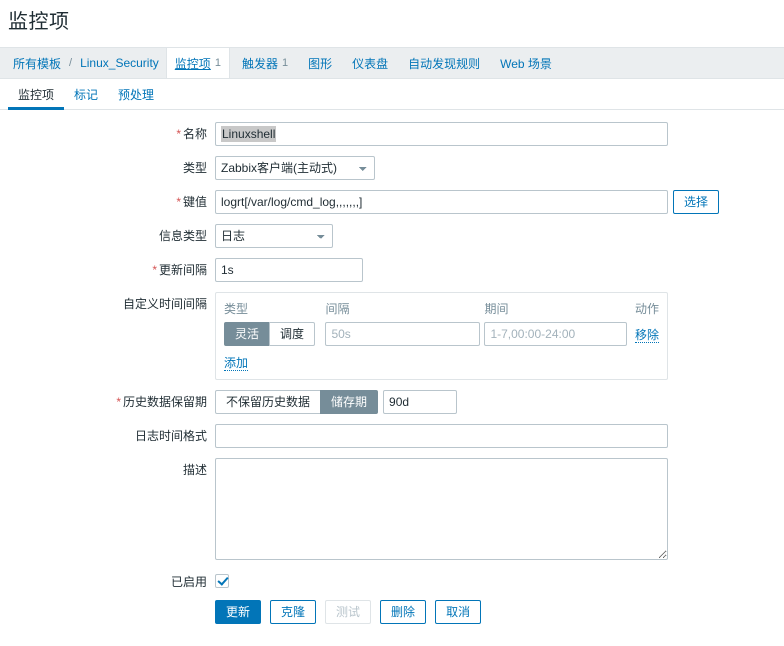 Image resolution: width=784 pixels, height=646 pixels. I want to click on label-key-text: 键值, so click(194, 202).